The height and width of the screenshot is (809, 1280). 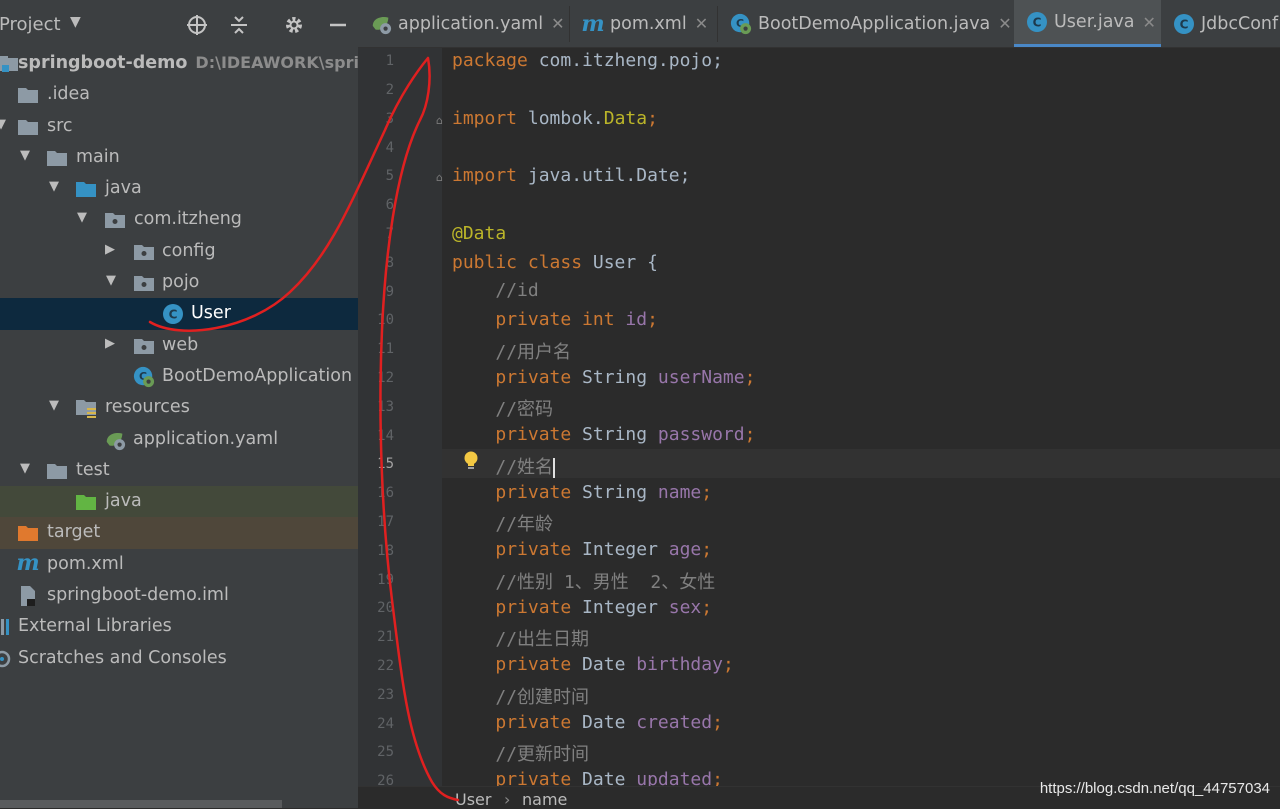 I want to click on svg-text: C, so click(x=1184, y=24).